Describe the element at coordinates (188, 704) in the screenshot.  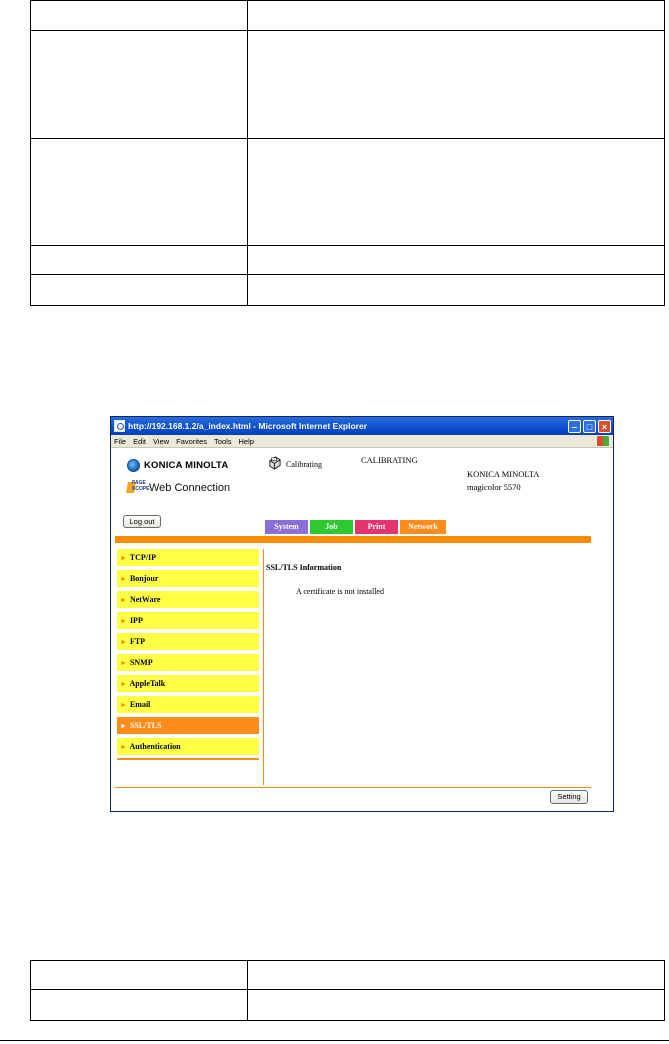
I see `sidebar-item-email: ► Email` at that location.